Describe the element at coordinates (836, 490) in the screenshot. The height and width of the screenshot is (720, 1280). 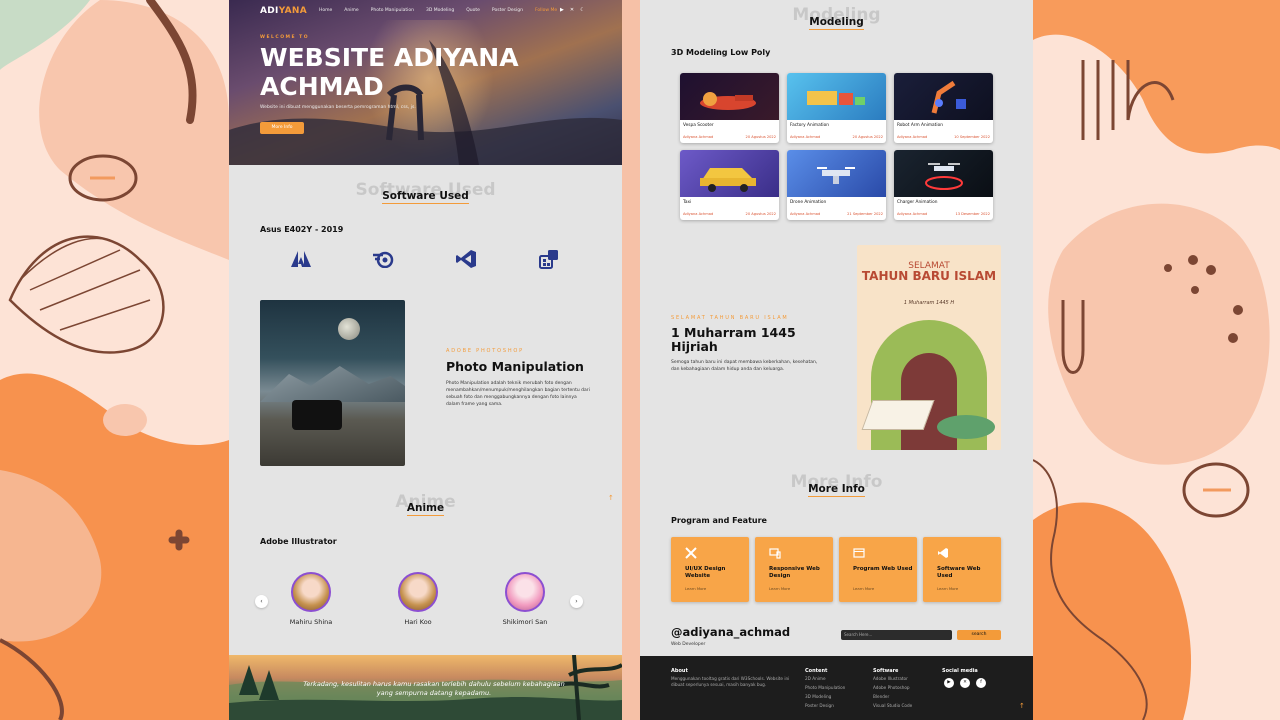
I see `more-info-section-title: More Info` at that location.